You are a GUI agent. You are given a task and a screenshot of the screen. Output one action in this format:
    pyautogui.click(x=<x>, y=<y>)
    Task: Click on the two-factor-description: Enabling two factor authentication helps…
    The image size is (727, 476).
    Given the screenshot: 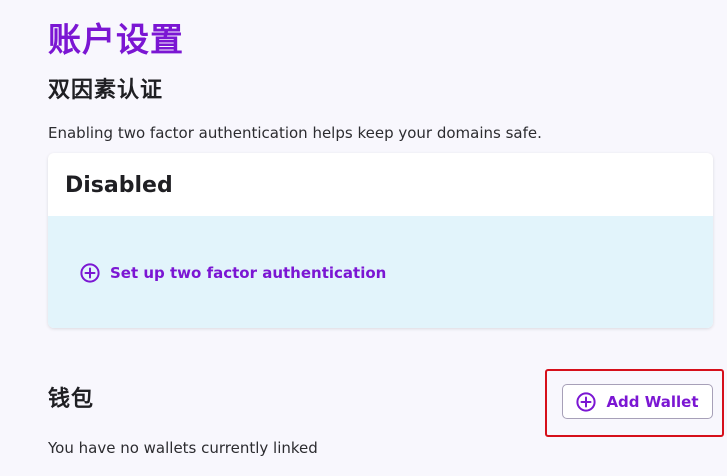 What is the action you would take?
    pyautogui.click(x=295, y=133)
    